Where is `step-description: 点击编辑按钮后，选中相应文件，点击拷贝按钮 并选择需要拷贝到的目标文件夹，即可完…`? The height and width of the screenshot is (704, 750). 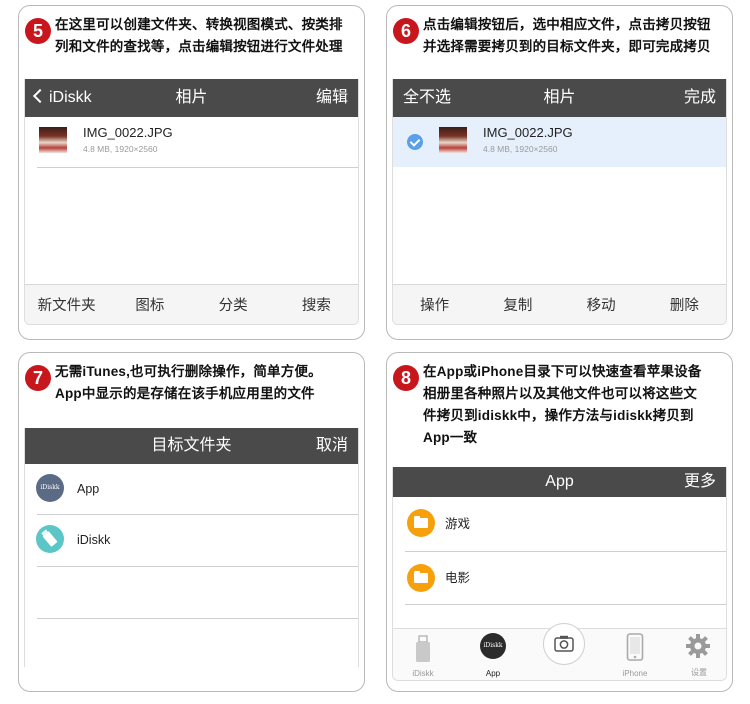 step-description: 点击编辑按钮后，选中相应文件，点击拷贝按钮 并选择需要拷贝到的目标文件夹，即可完… is located at coordinates (567, 35).